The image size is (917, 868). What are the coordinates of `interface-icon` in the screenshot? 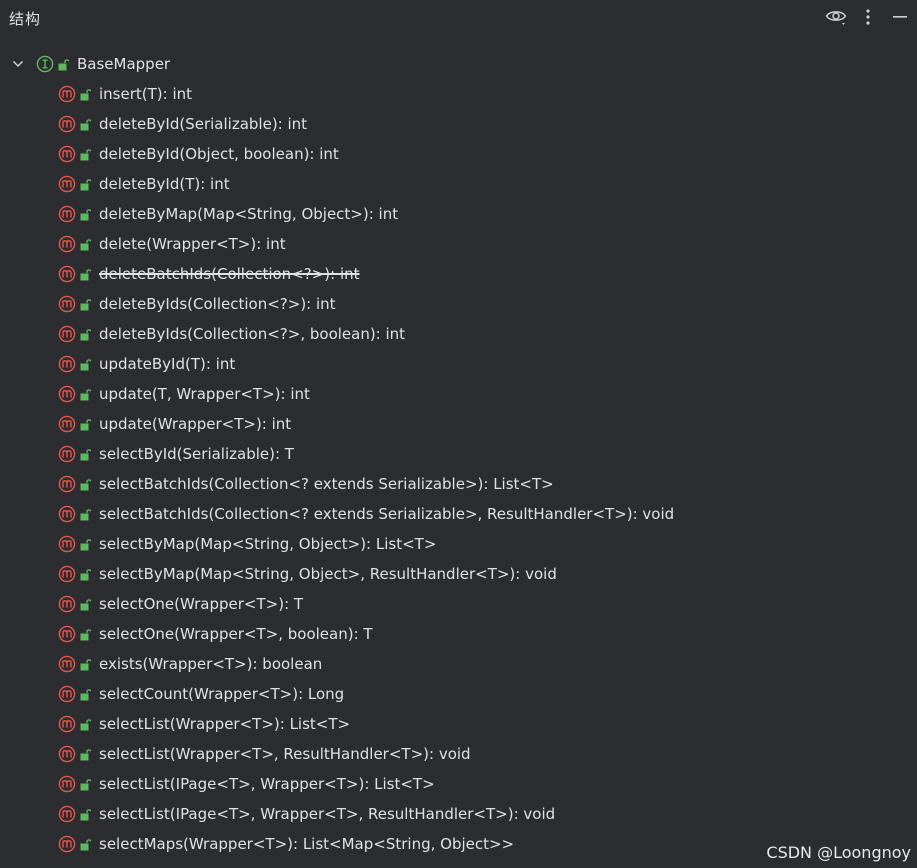 It's located at (45, 64).